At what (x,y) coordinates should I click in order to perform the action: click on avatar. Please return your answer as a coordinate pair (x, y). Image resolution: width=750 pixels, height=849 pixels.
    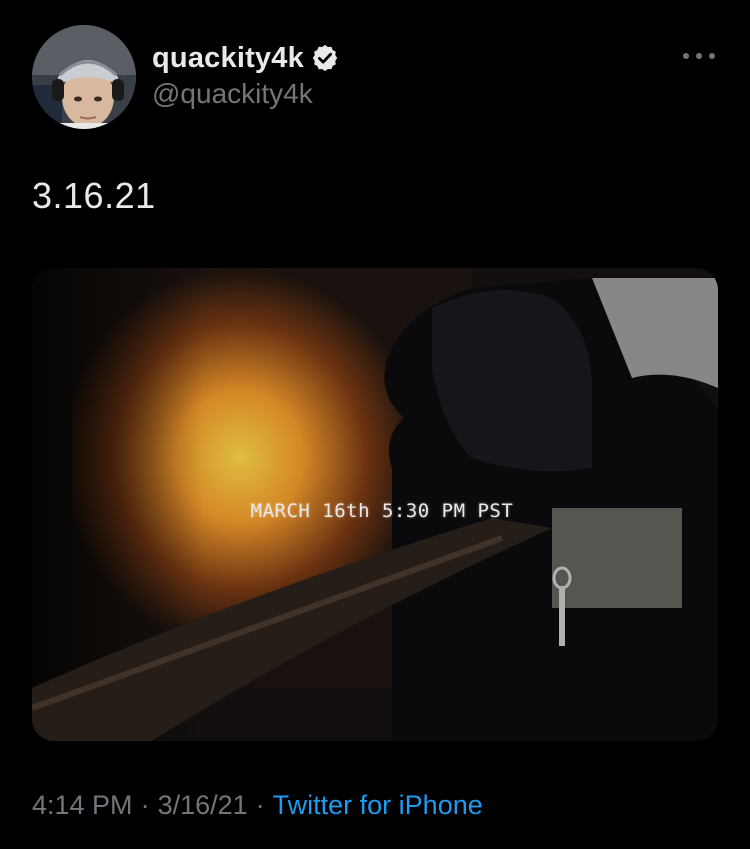
    Looking at the image, I should click on (84, 77).